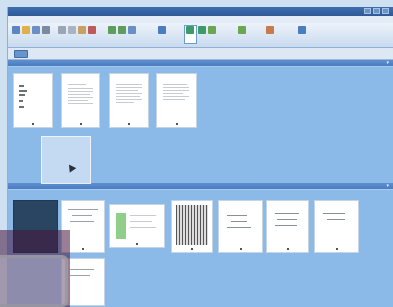 Image resolution: width=393 pixels, height=307 pixels. I want to click on merge-icon, so click(242, 30).